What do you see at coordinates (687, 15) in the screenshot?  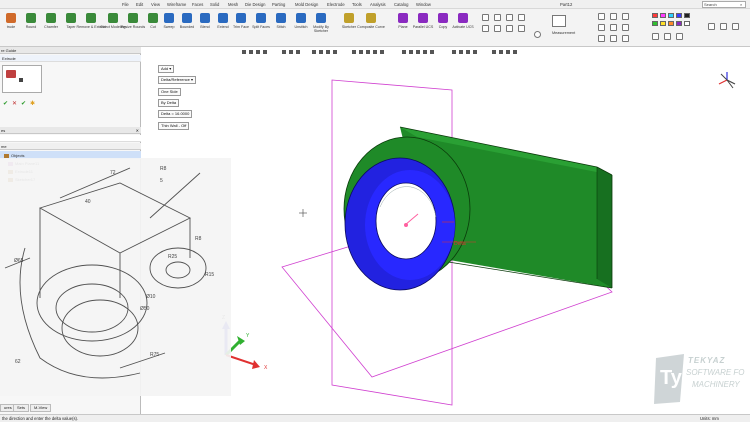 I see `color-black-icon` at bounding box center [687, 15].